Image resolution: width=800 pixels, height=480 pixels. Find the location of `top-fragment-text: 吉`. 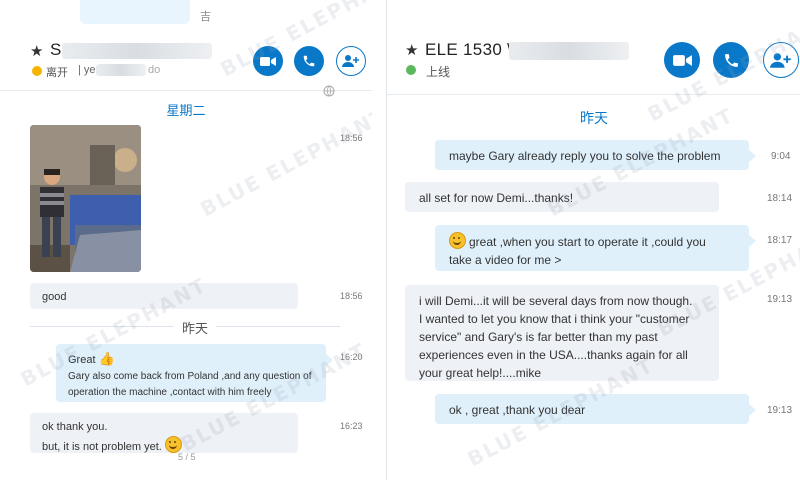

top-fragment-text: 吉 is located at coordinates (205, 17).